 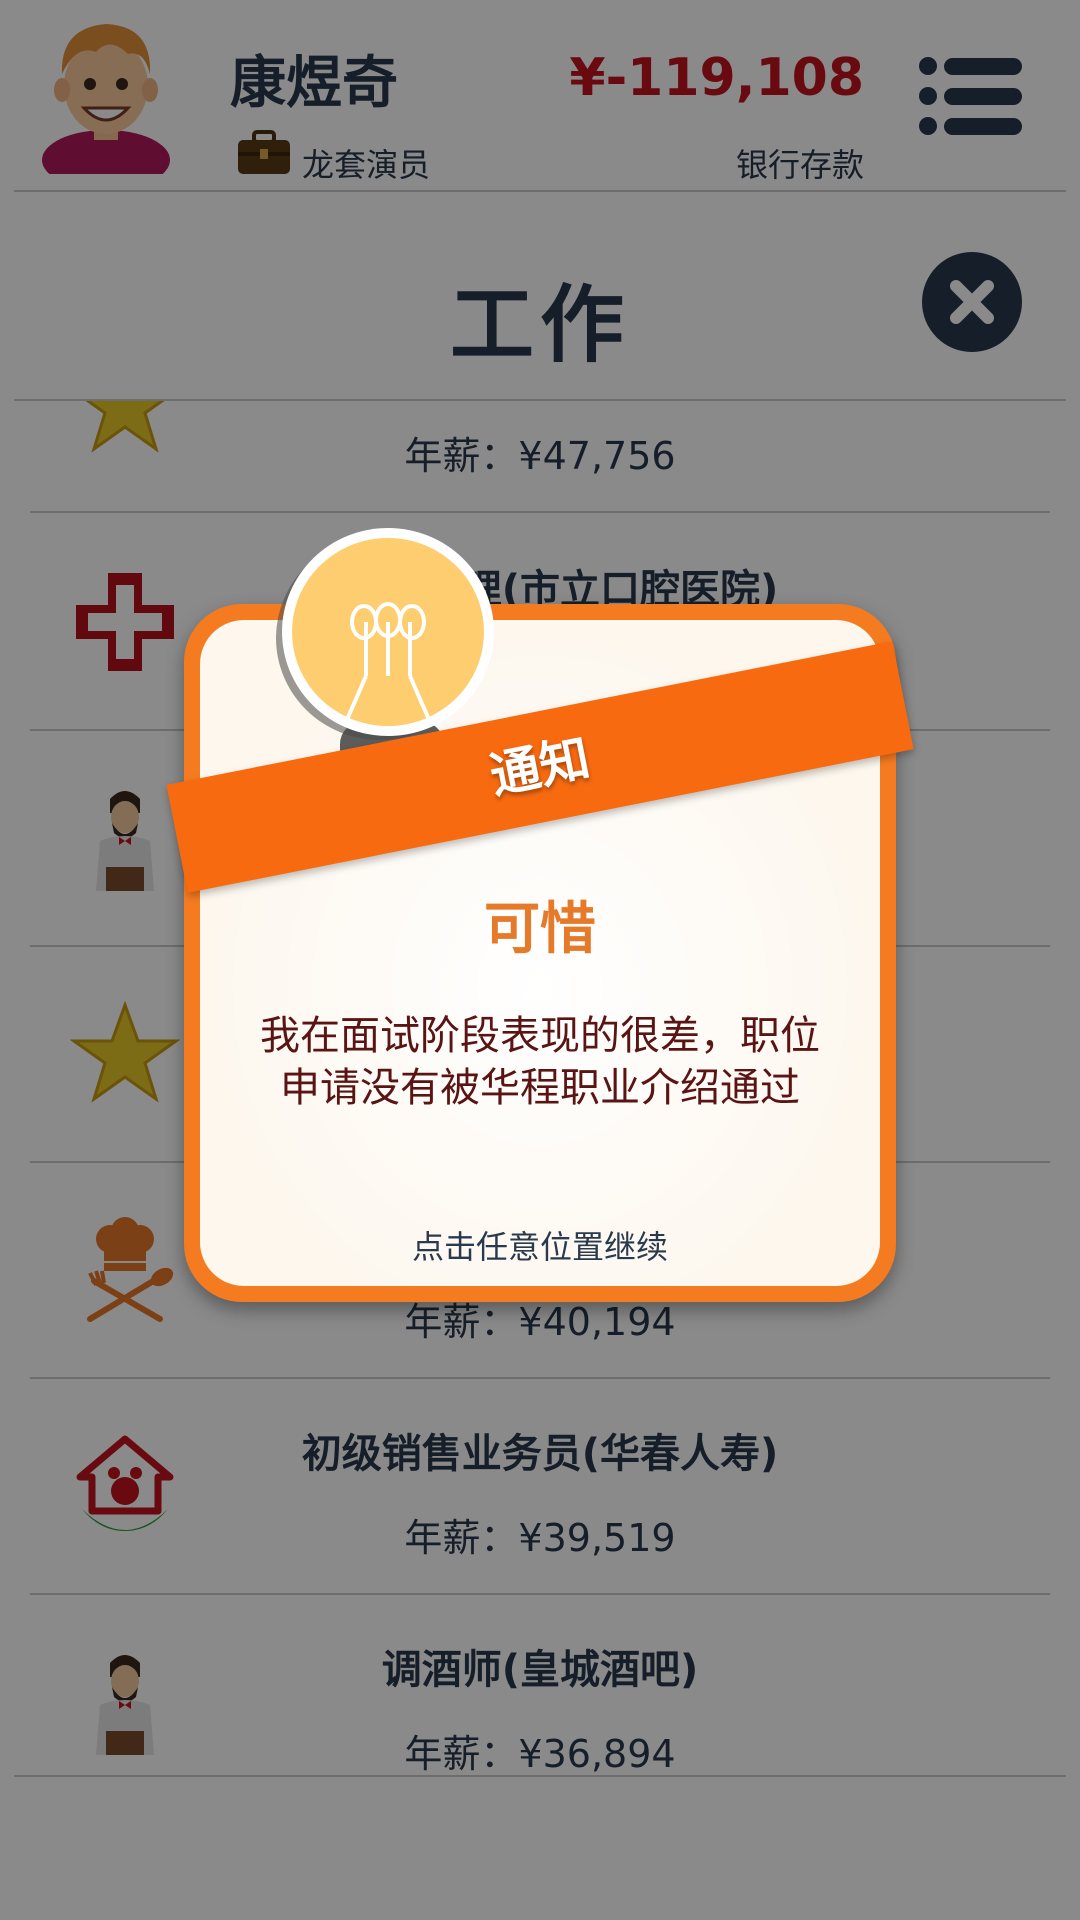 I want to click on dialog-message: 我在面试阶段表现的很差，职位申请没有被华程职业介绍通过, so click(x=540, y=1062).